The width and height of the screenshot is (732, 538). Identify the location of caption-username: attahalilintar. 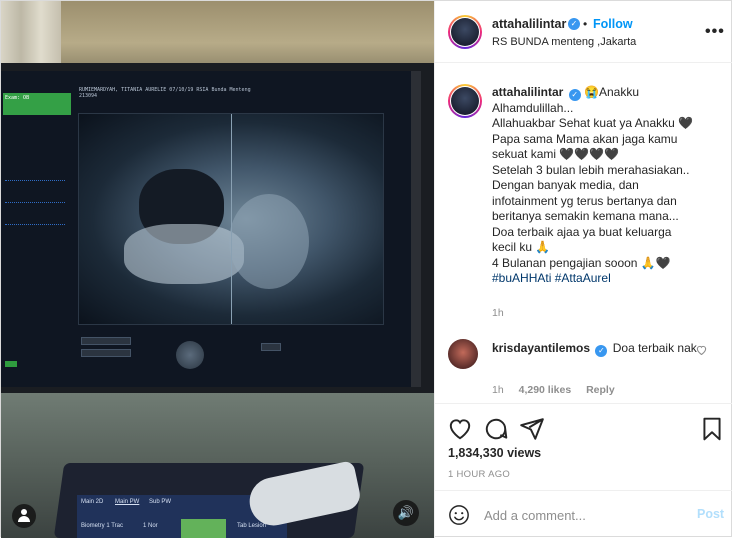
(527, 92).